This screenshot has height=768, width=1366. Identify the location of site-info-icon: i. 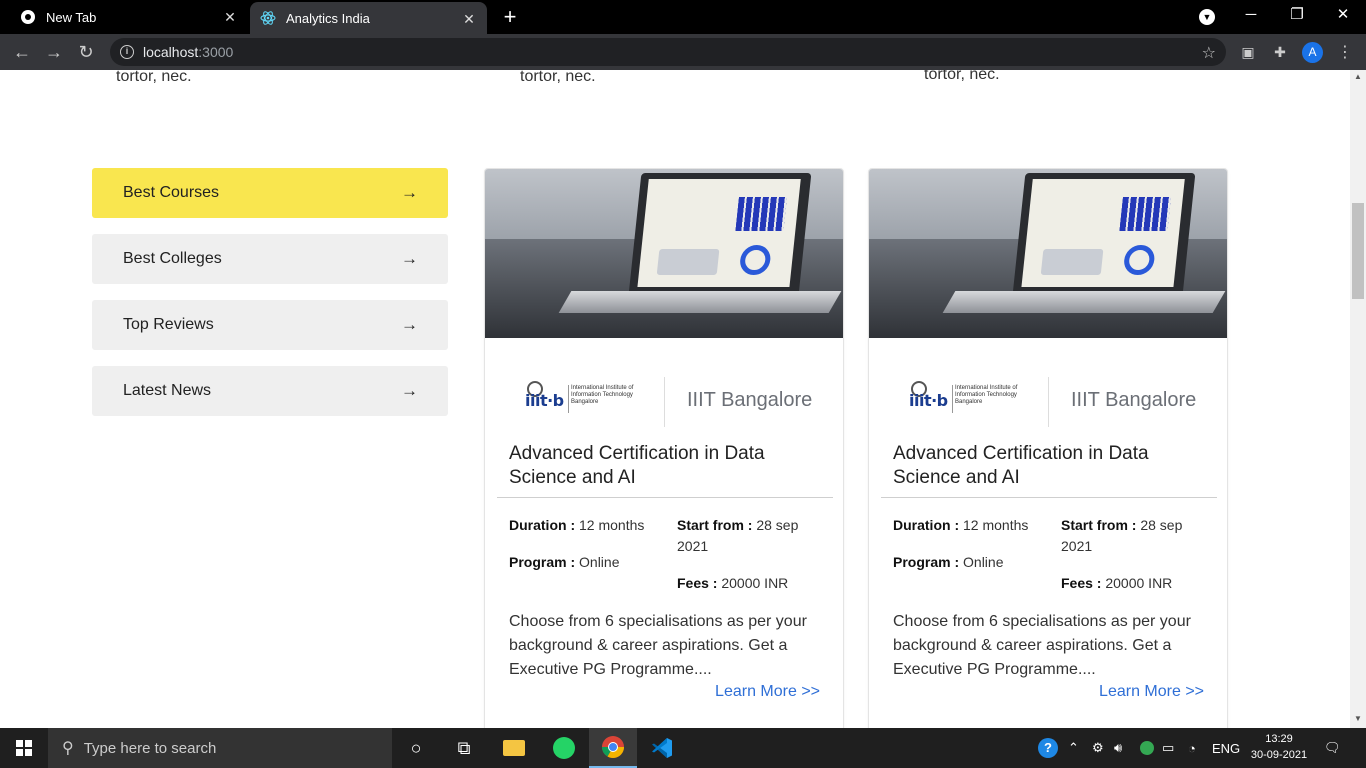
(127, 52).